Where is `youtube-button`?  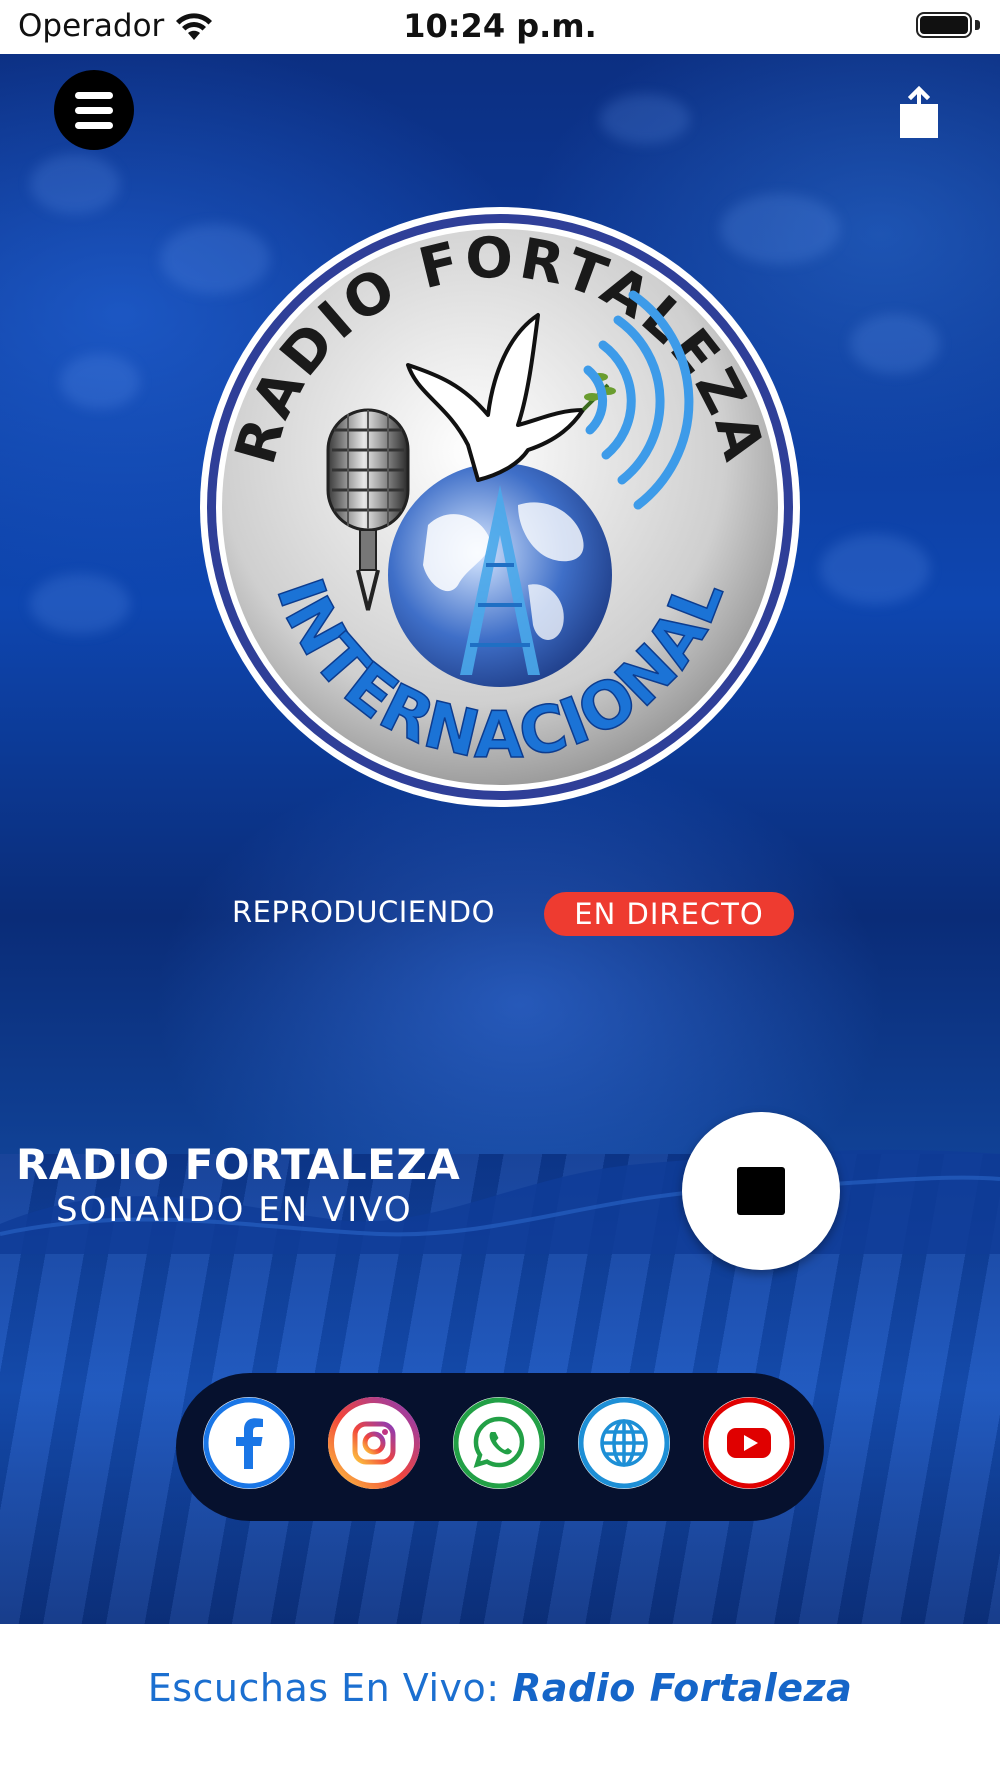 youtube-button is located at coordinates (749, 1443).